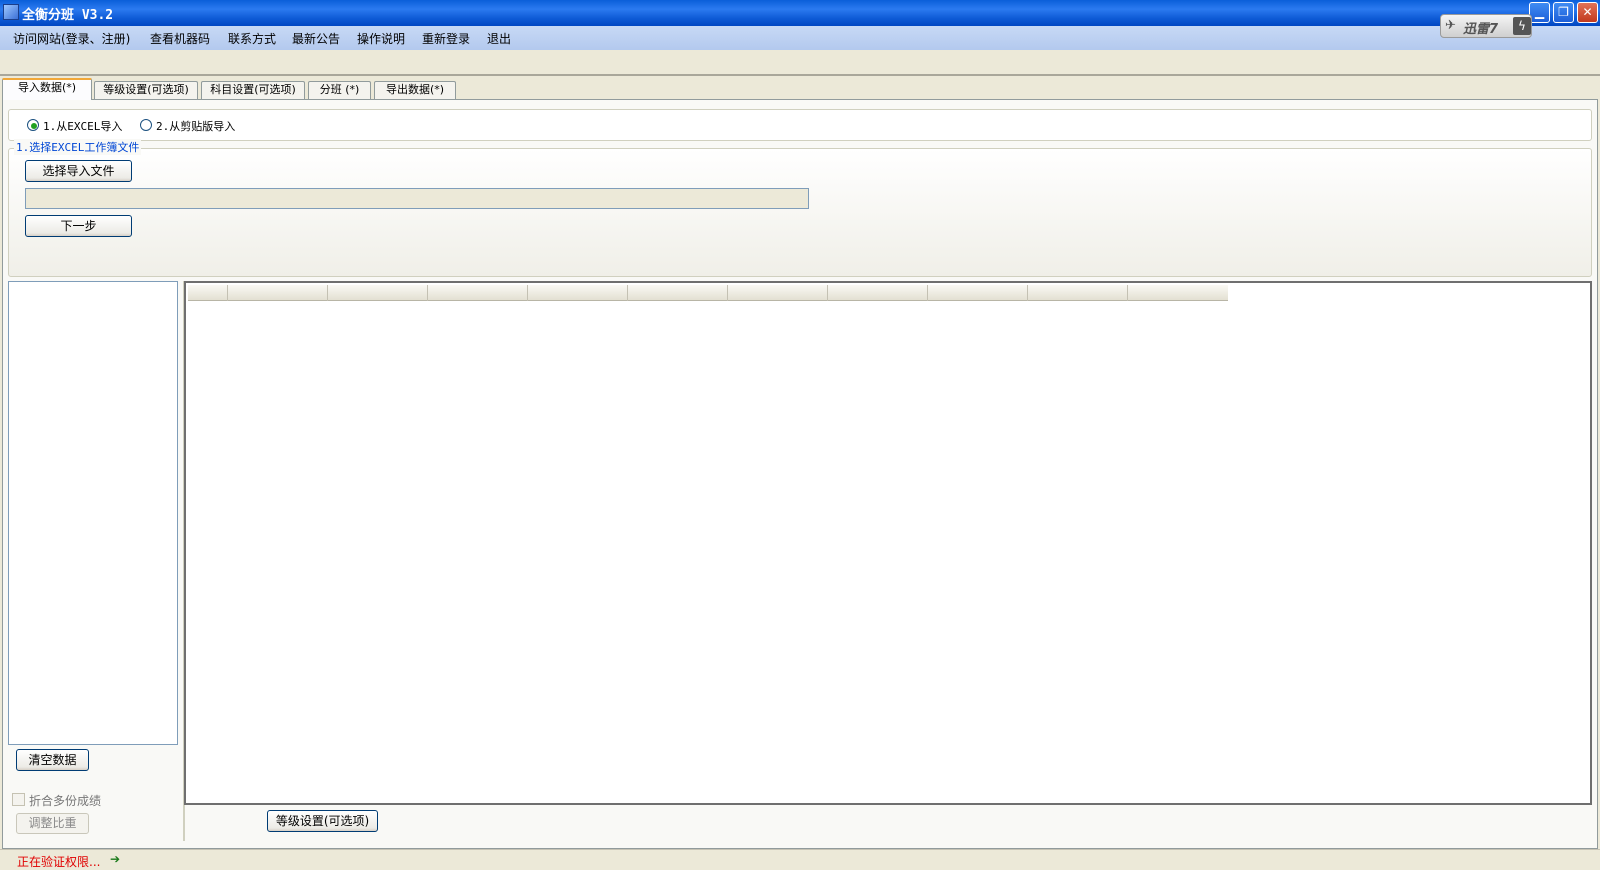  Describe the element at coordinates (1539, 12) in the screenshot. I see `minimize-button: ▁` at that location.